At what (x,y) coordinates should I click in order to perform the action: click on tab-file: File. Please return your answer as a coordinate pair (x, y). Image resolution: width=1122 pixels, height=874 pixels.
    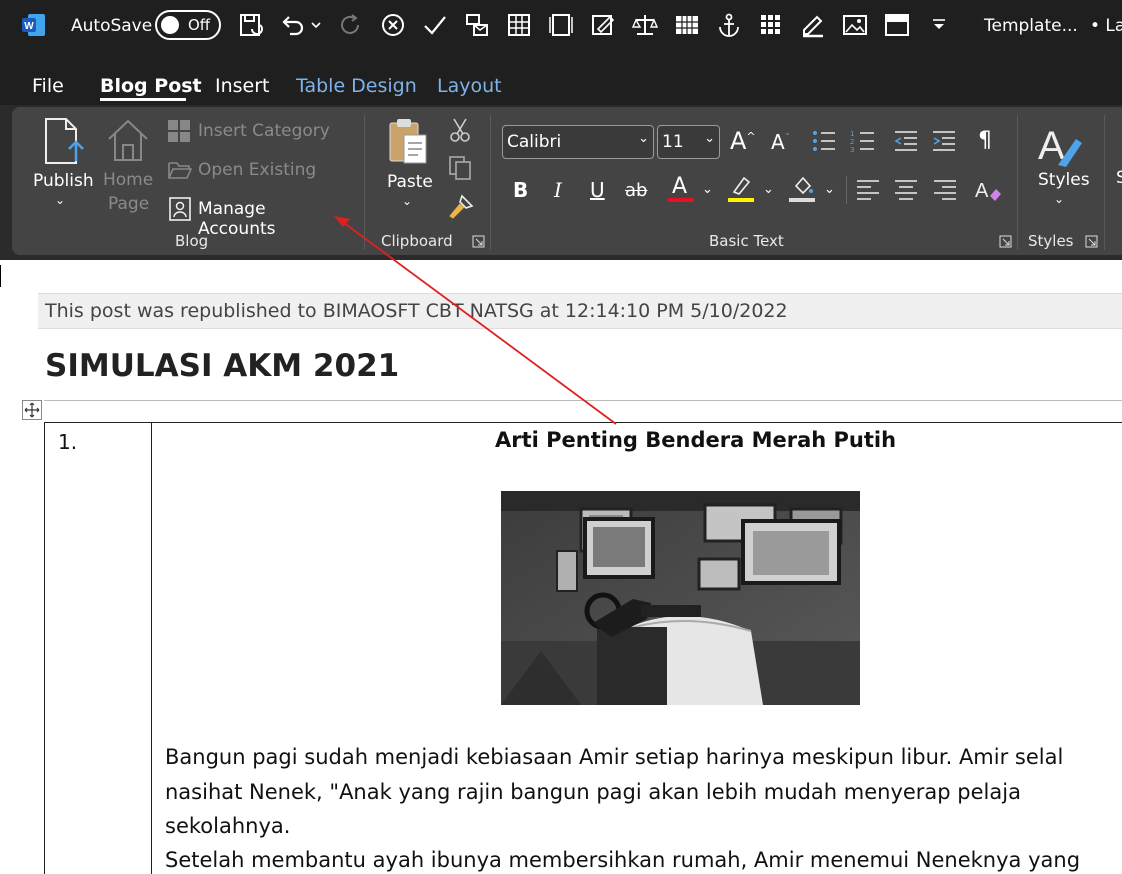
    Looking at the image, I should click on (48, 86).